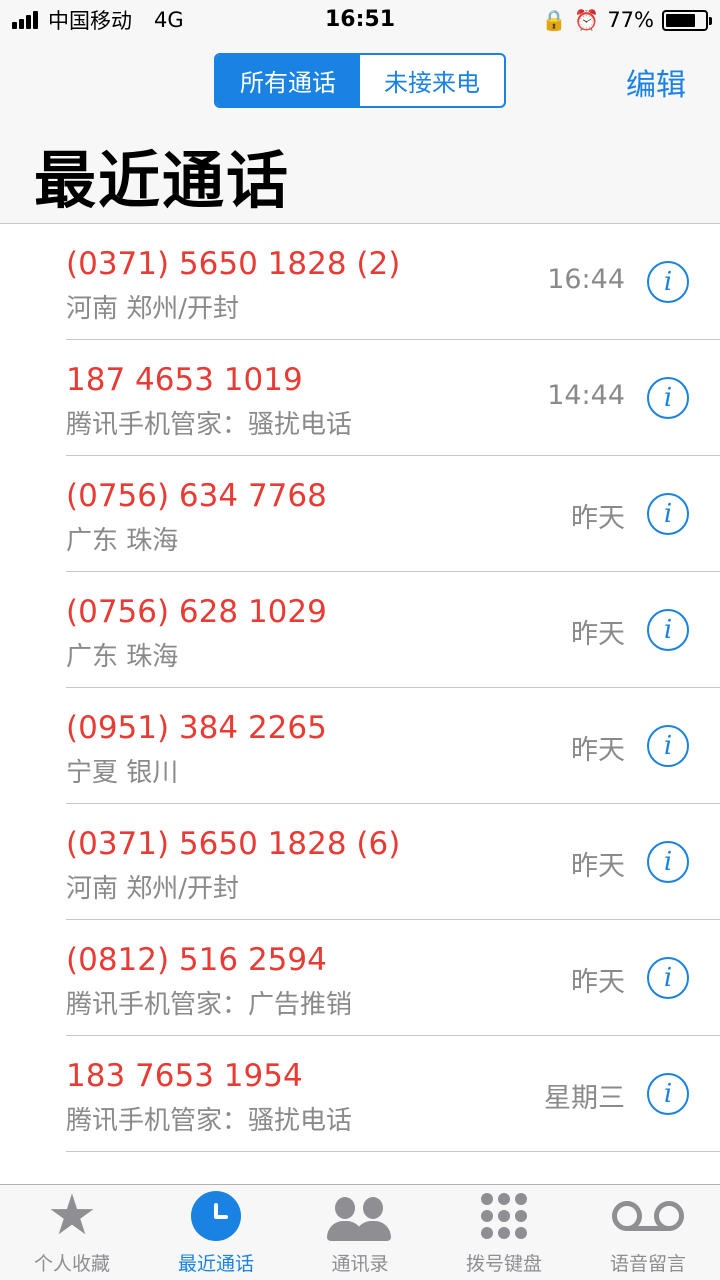 Image resolution: width=720 pixels, height=1280 pixels. Describe the element at coordinates (504, 1216) in the screenshot. I see `keypad-icon` at that location.